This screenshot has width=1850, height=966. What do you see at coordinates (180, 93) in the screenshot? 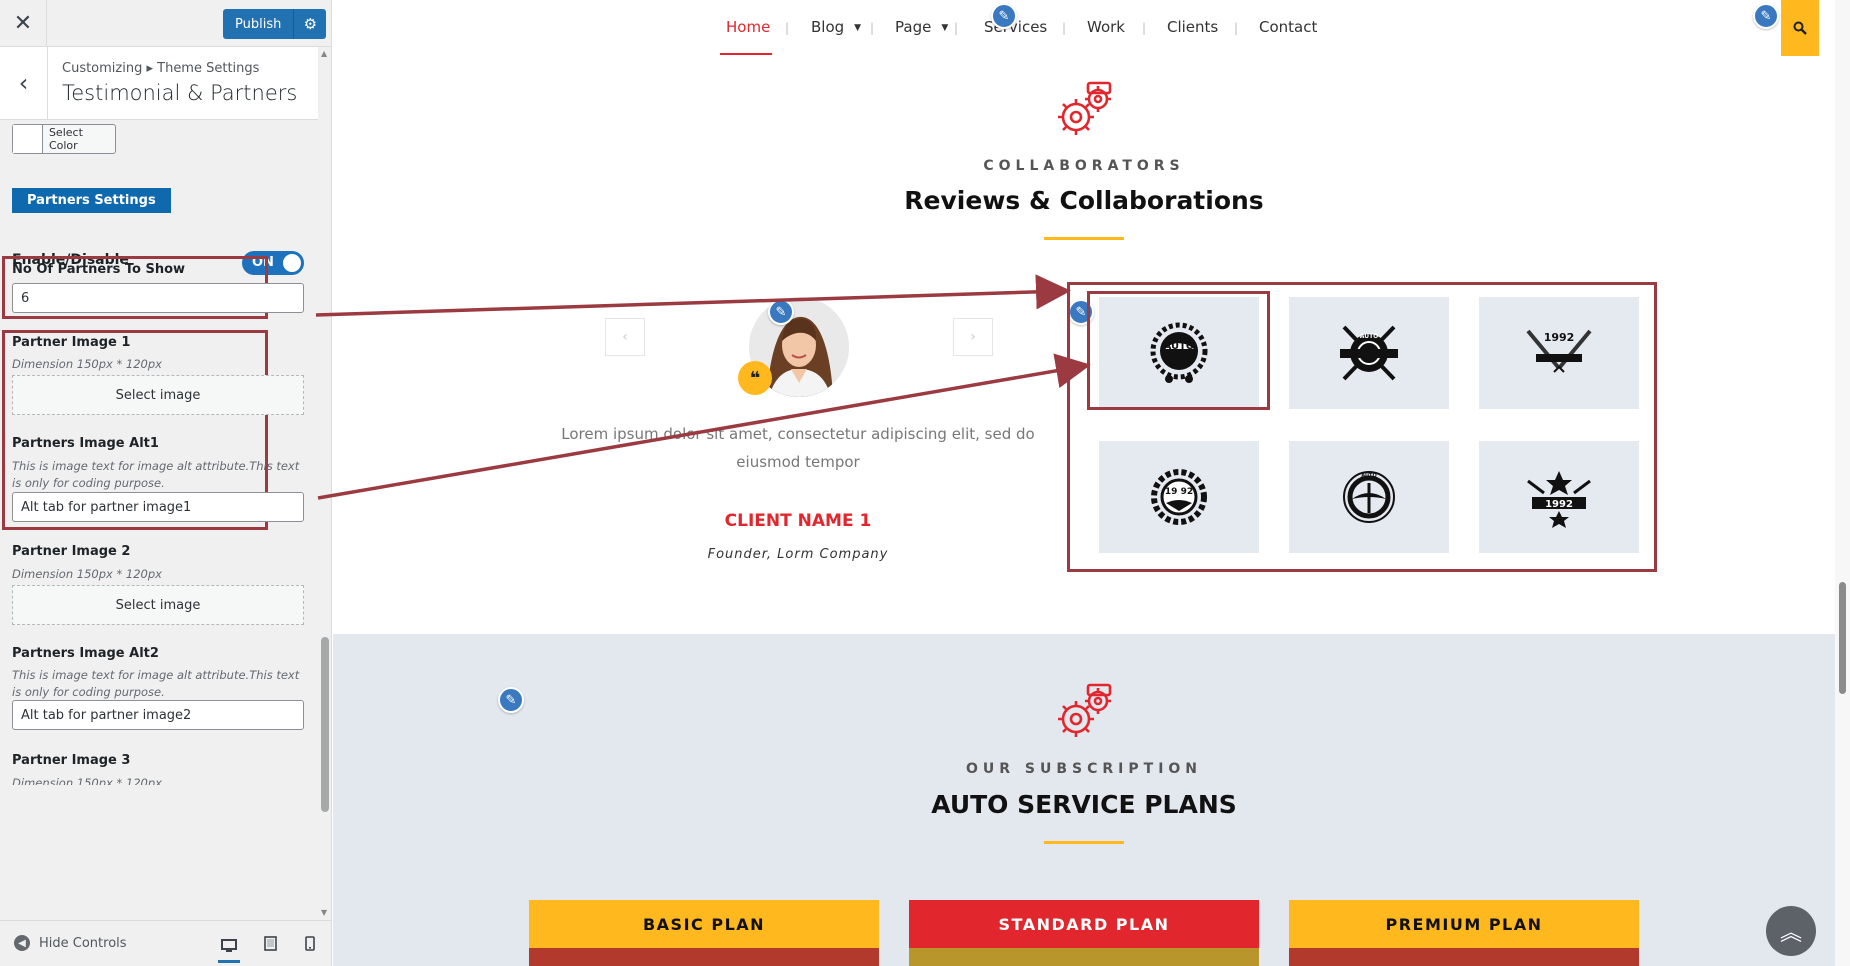
I see `section-title: Testimonial & Partners` at bounding box center [180, 93].